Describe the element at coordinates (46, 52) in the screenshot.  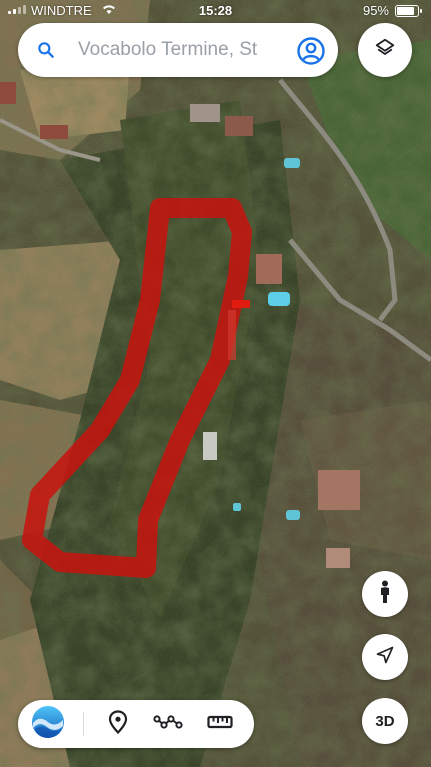
I see `search-icon` at that location.